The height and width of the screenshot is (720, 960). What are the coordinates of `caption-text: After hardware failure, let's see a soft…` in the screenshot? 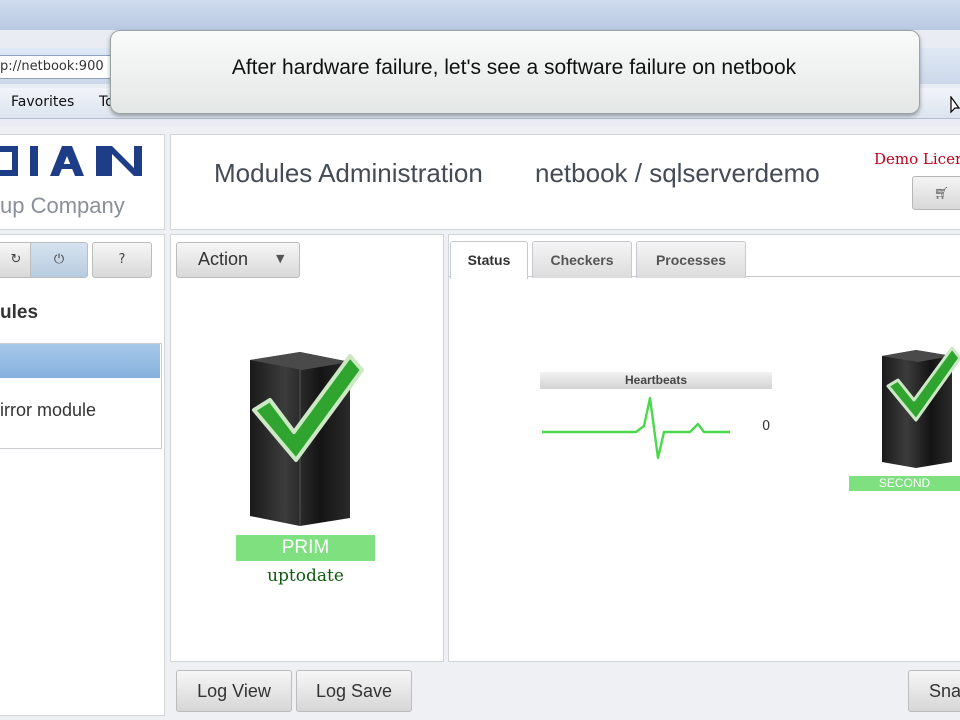 It's located at (514, 67).